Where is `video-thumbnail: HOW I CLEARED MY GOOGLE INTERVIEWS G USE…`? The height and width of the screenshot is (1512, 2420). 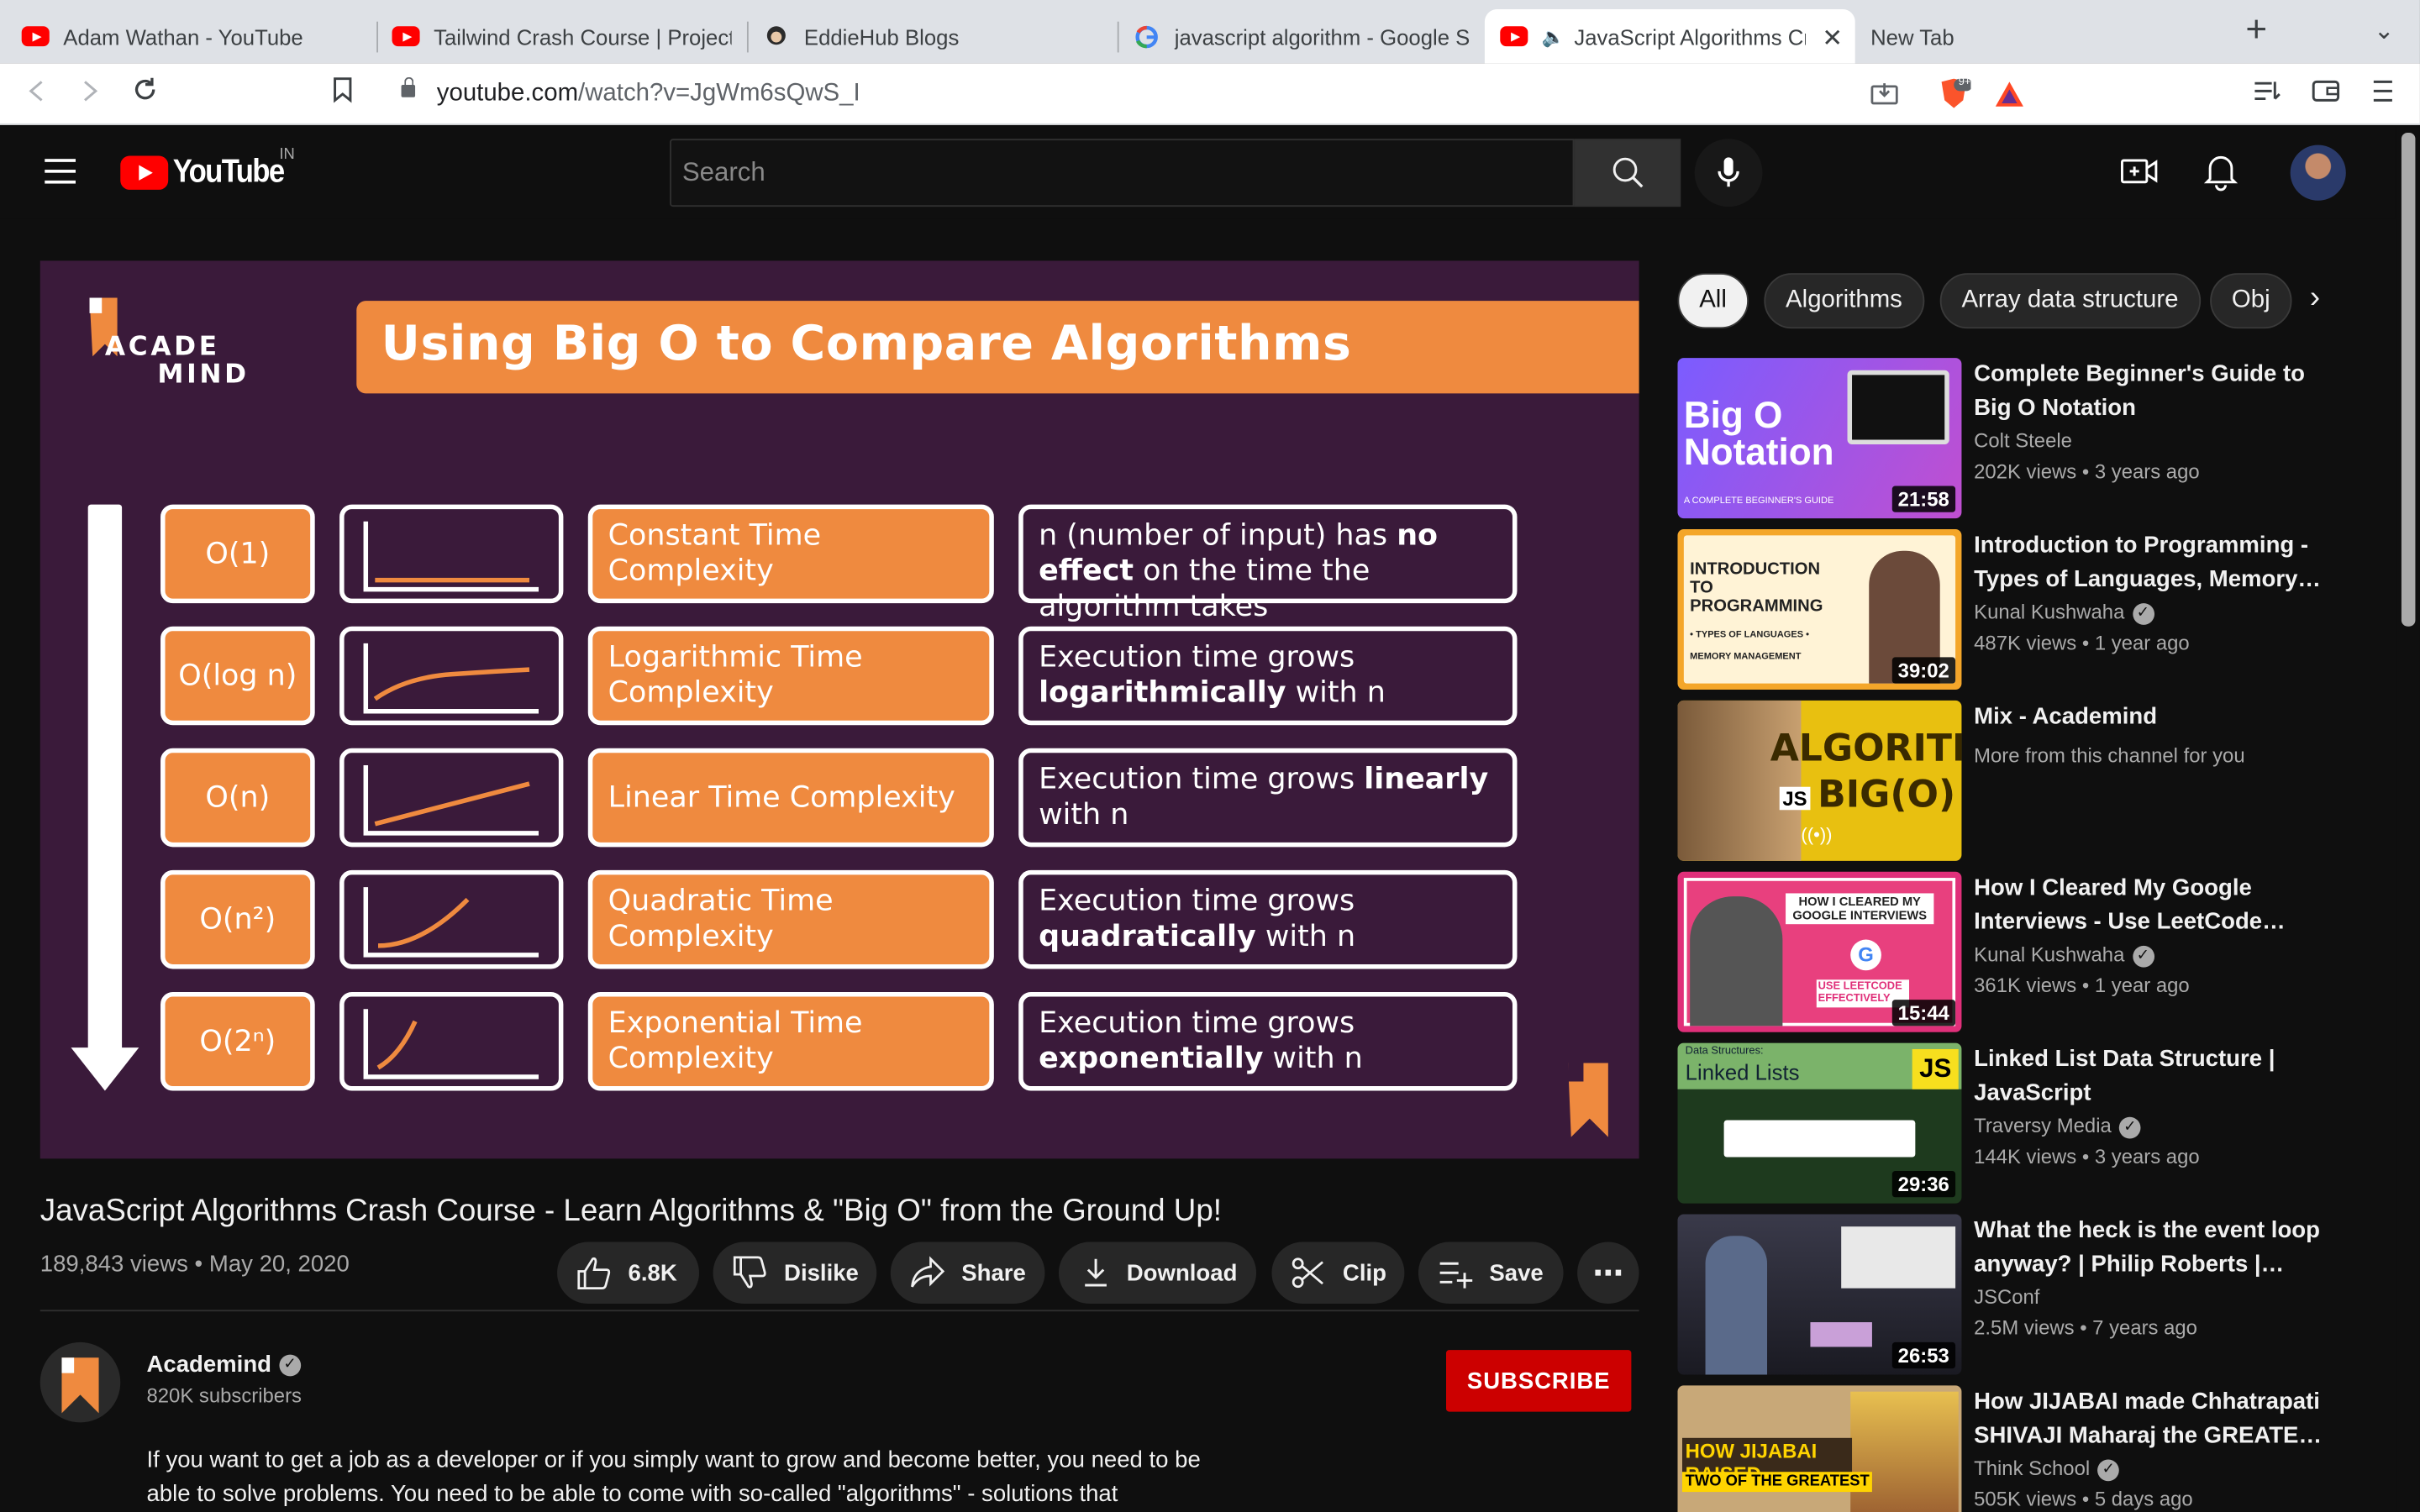 video-thumbnail: HOW I CLEARED MY GOOGLE INTERVIEWS G USE… is located at coordinates (1819, 951).